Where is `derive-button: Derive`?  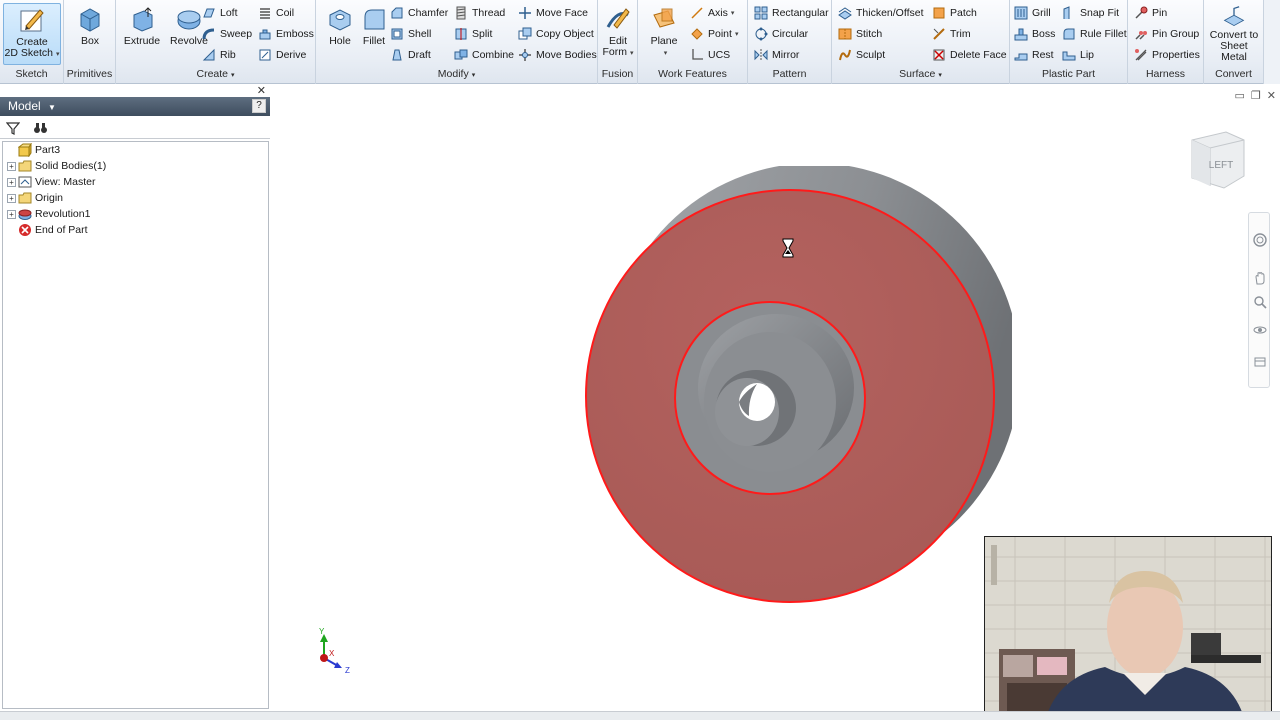
derive-button: Derive is located at coordinates (282, 55).